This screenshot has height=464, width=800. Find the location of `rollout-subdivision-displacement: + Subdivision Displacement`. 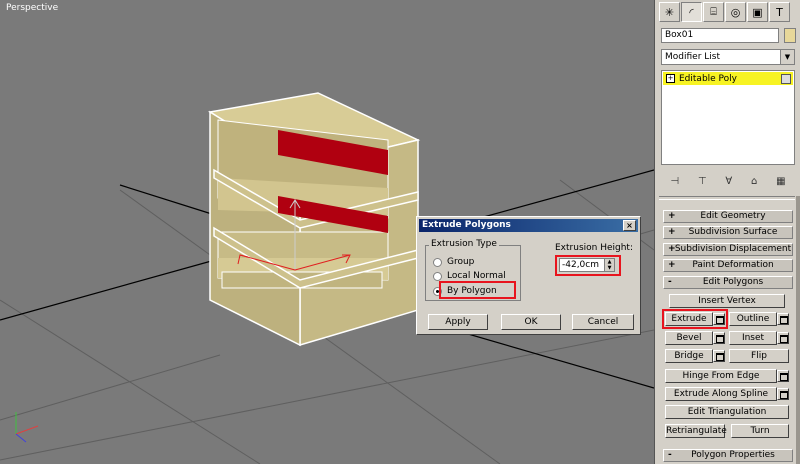

rollout-subdivision-displacement: + Subdivision Displacement is located at coordinates (728, 249).